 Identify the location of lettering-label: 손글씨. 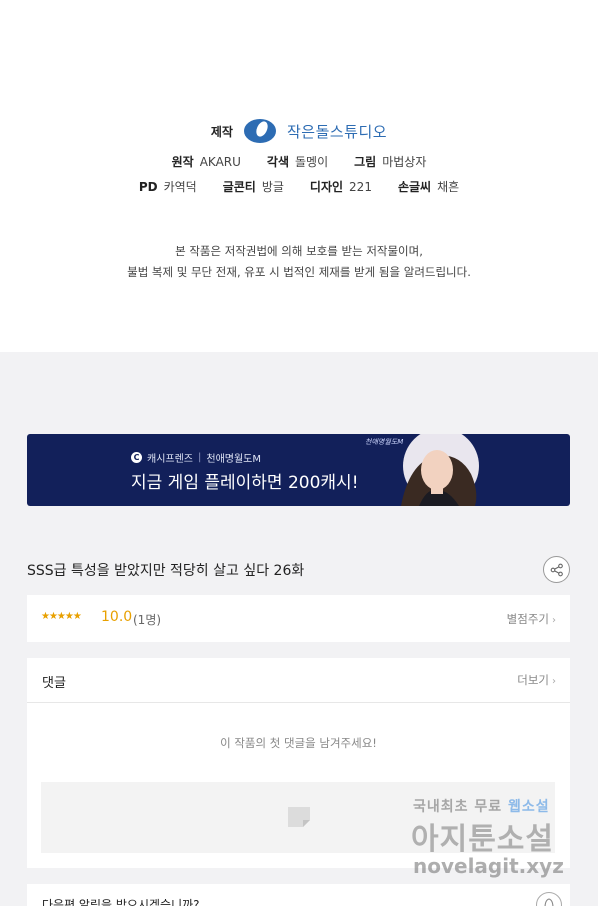
(414, 187).